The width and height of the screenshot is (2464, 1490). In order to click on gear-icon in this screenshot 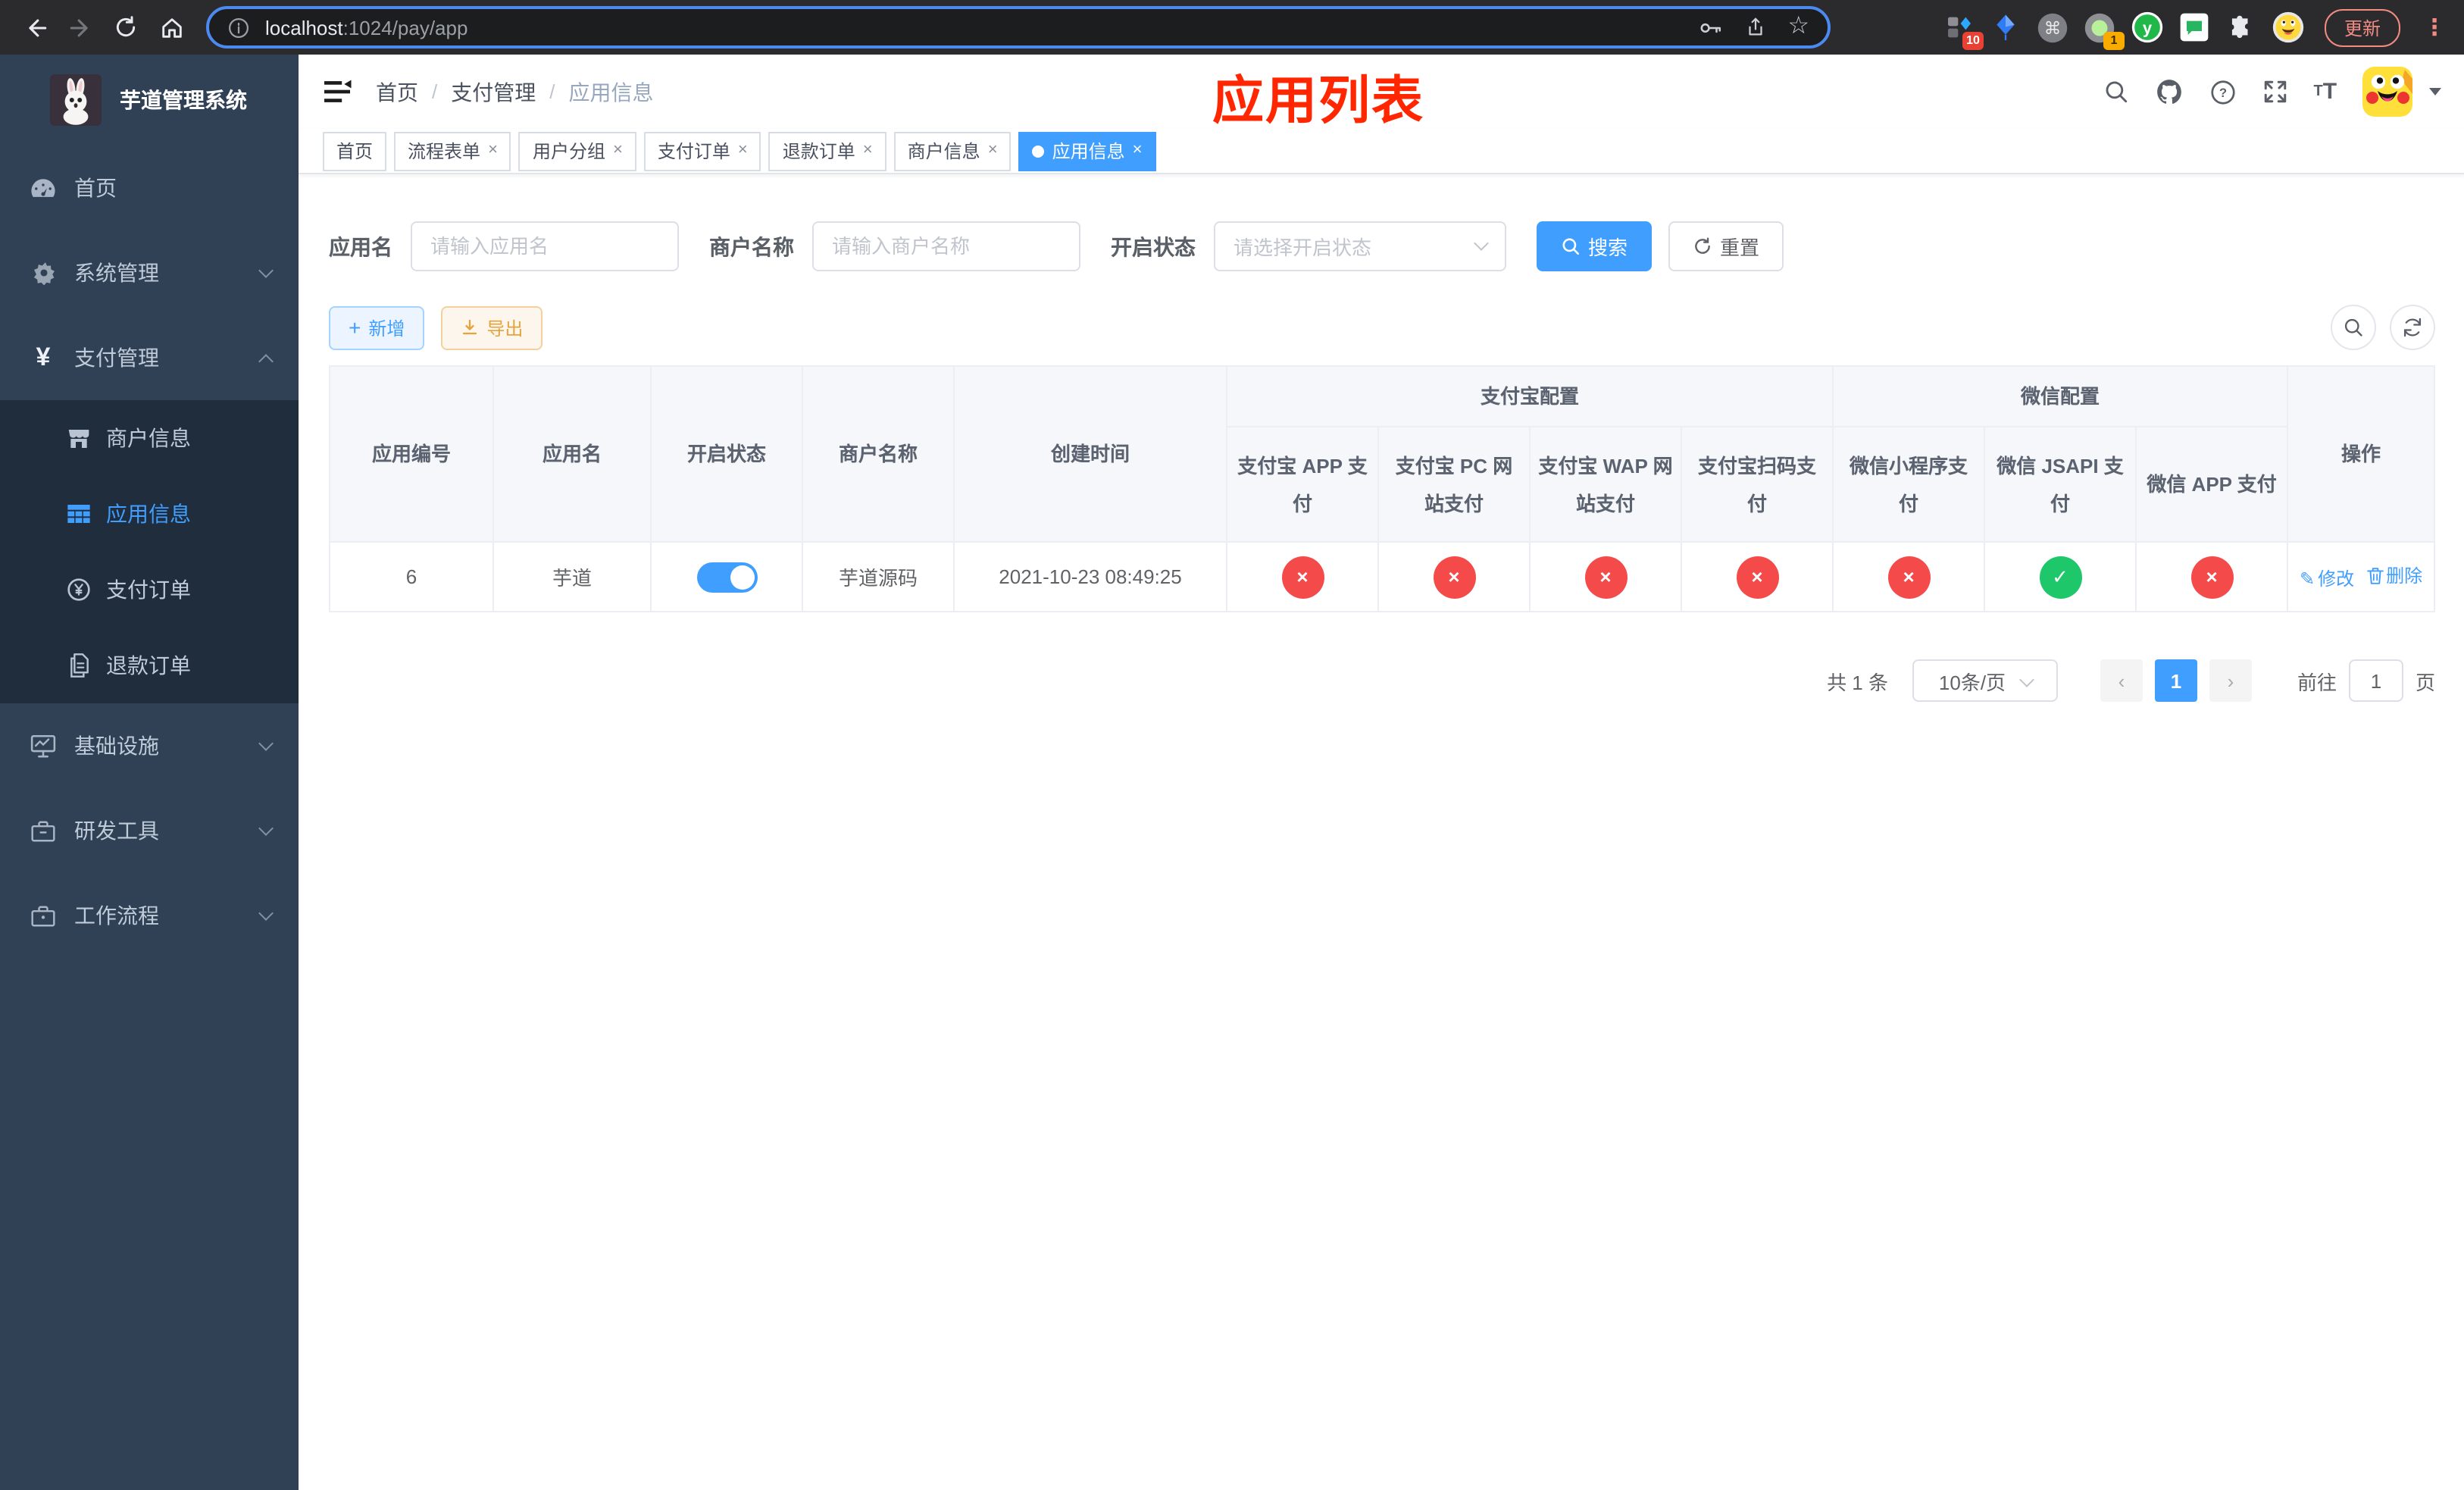, I will do `click(43, 273)`.